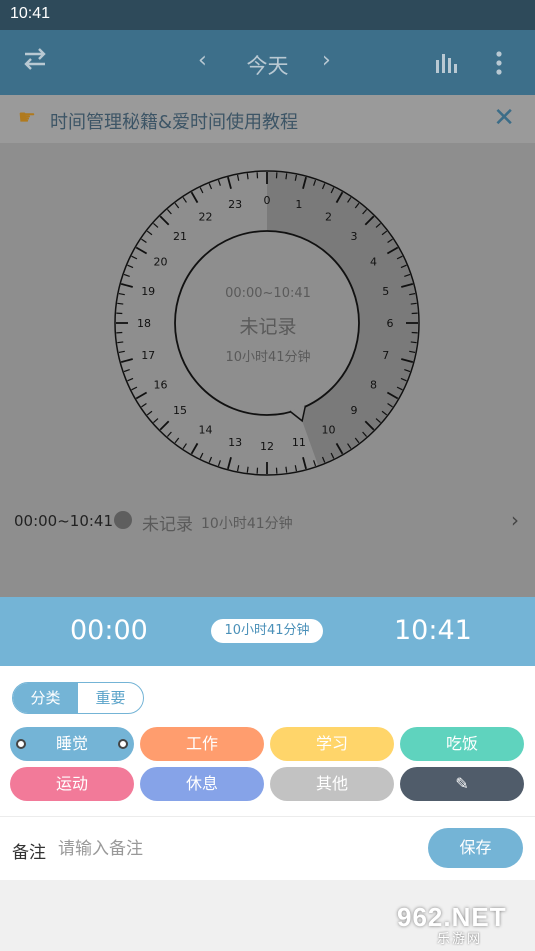  Describe the element at coordinates (123, 520) in the screenshot. I see `record-color-dot` at that location.